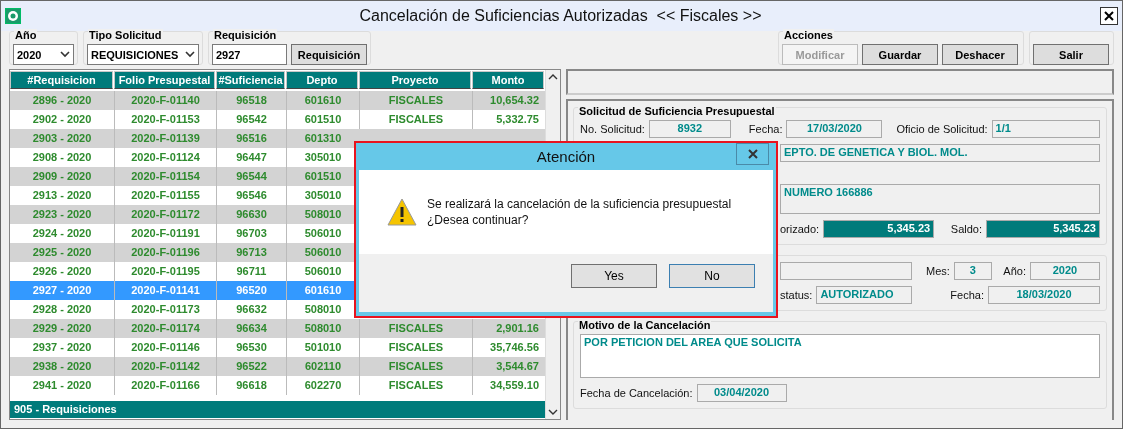 Image resolution: width=1123 pixels, height=429 pixels. What do you see at coordinates (143, 54) in the screenshot?
I see `type-dropdown: REQUISICIONES` at bounding box center [143, 54].